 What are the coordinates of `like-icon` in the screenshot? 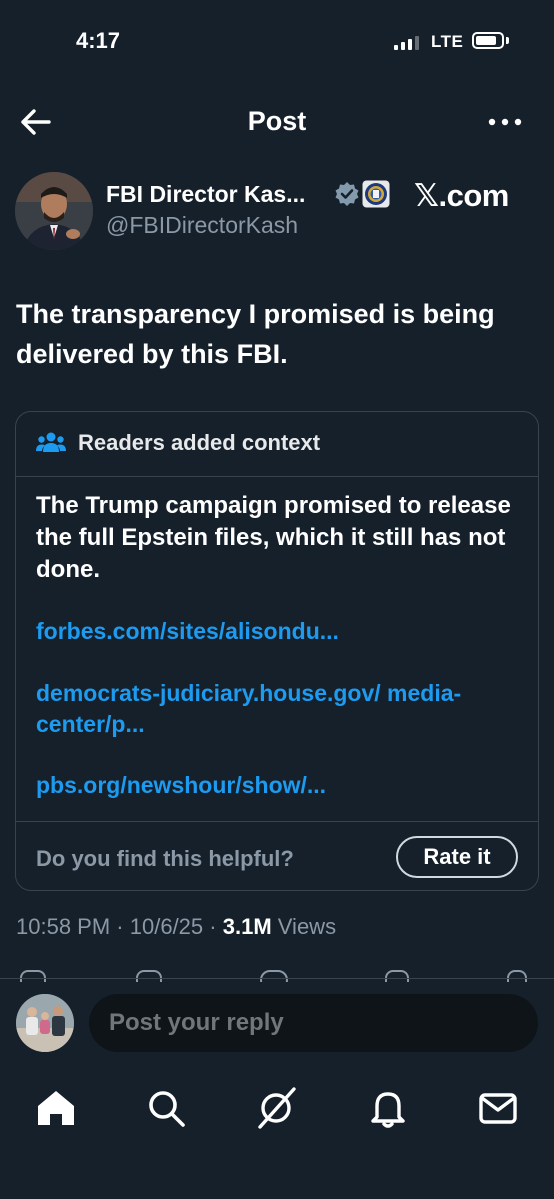 It's located at (274, 976).